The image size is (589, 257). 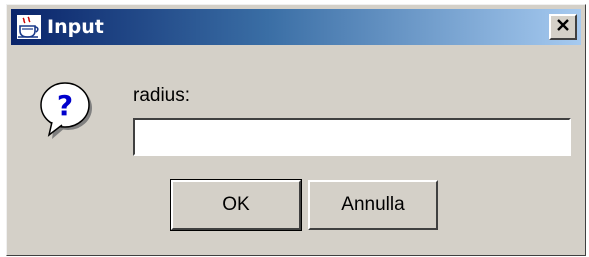 I want to click on close-button, so click(x=563, y=27).